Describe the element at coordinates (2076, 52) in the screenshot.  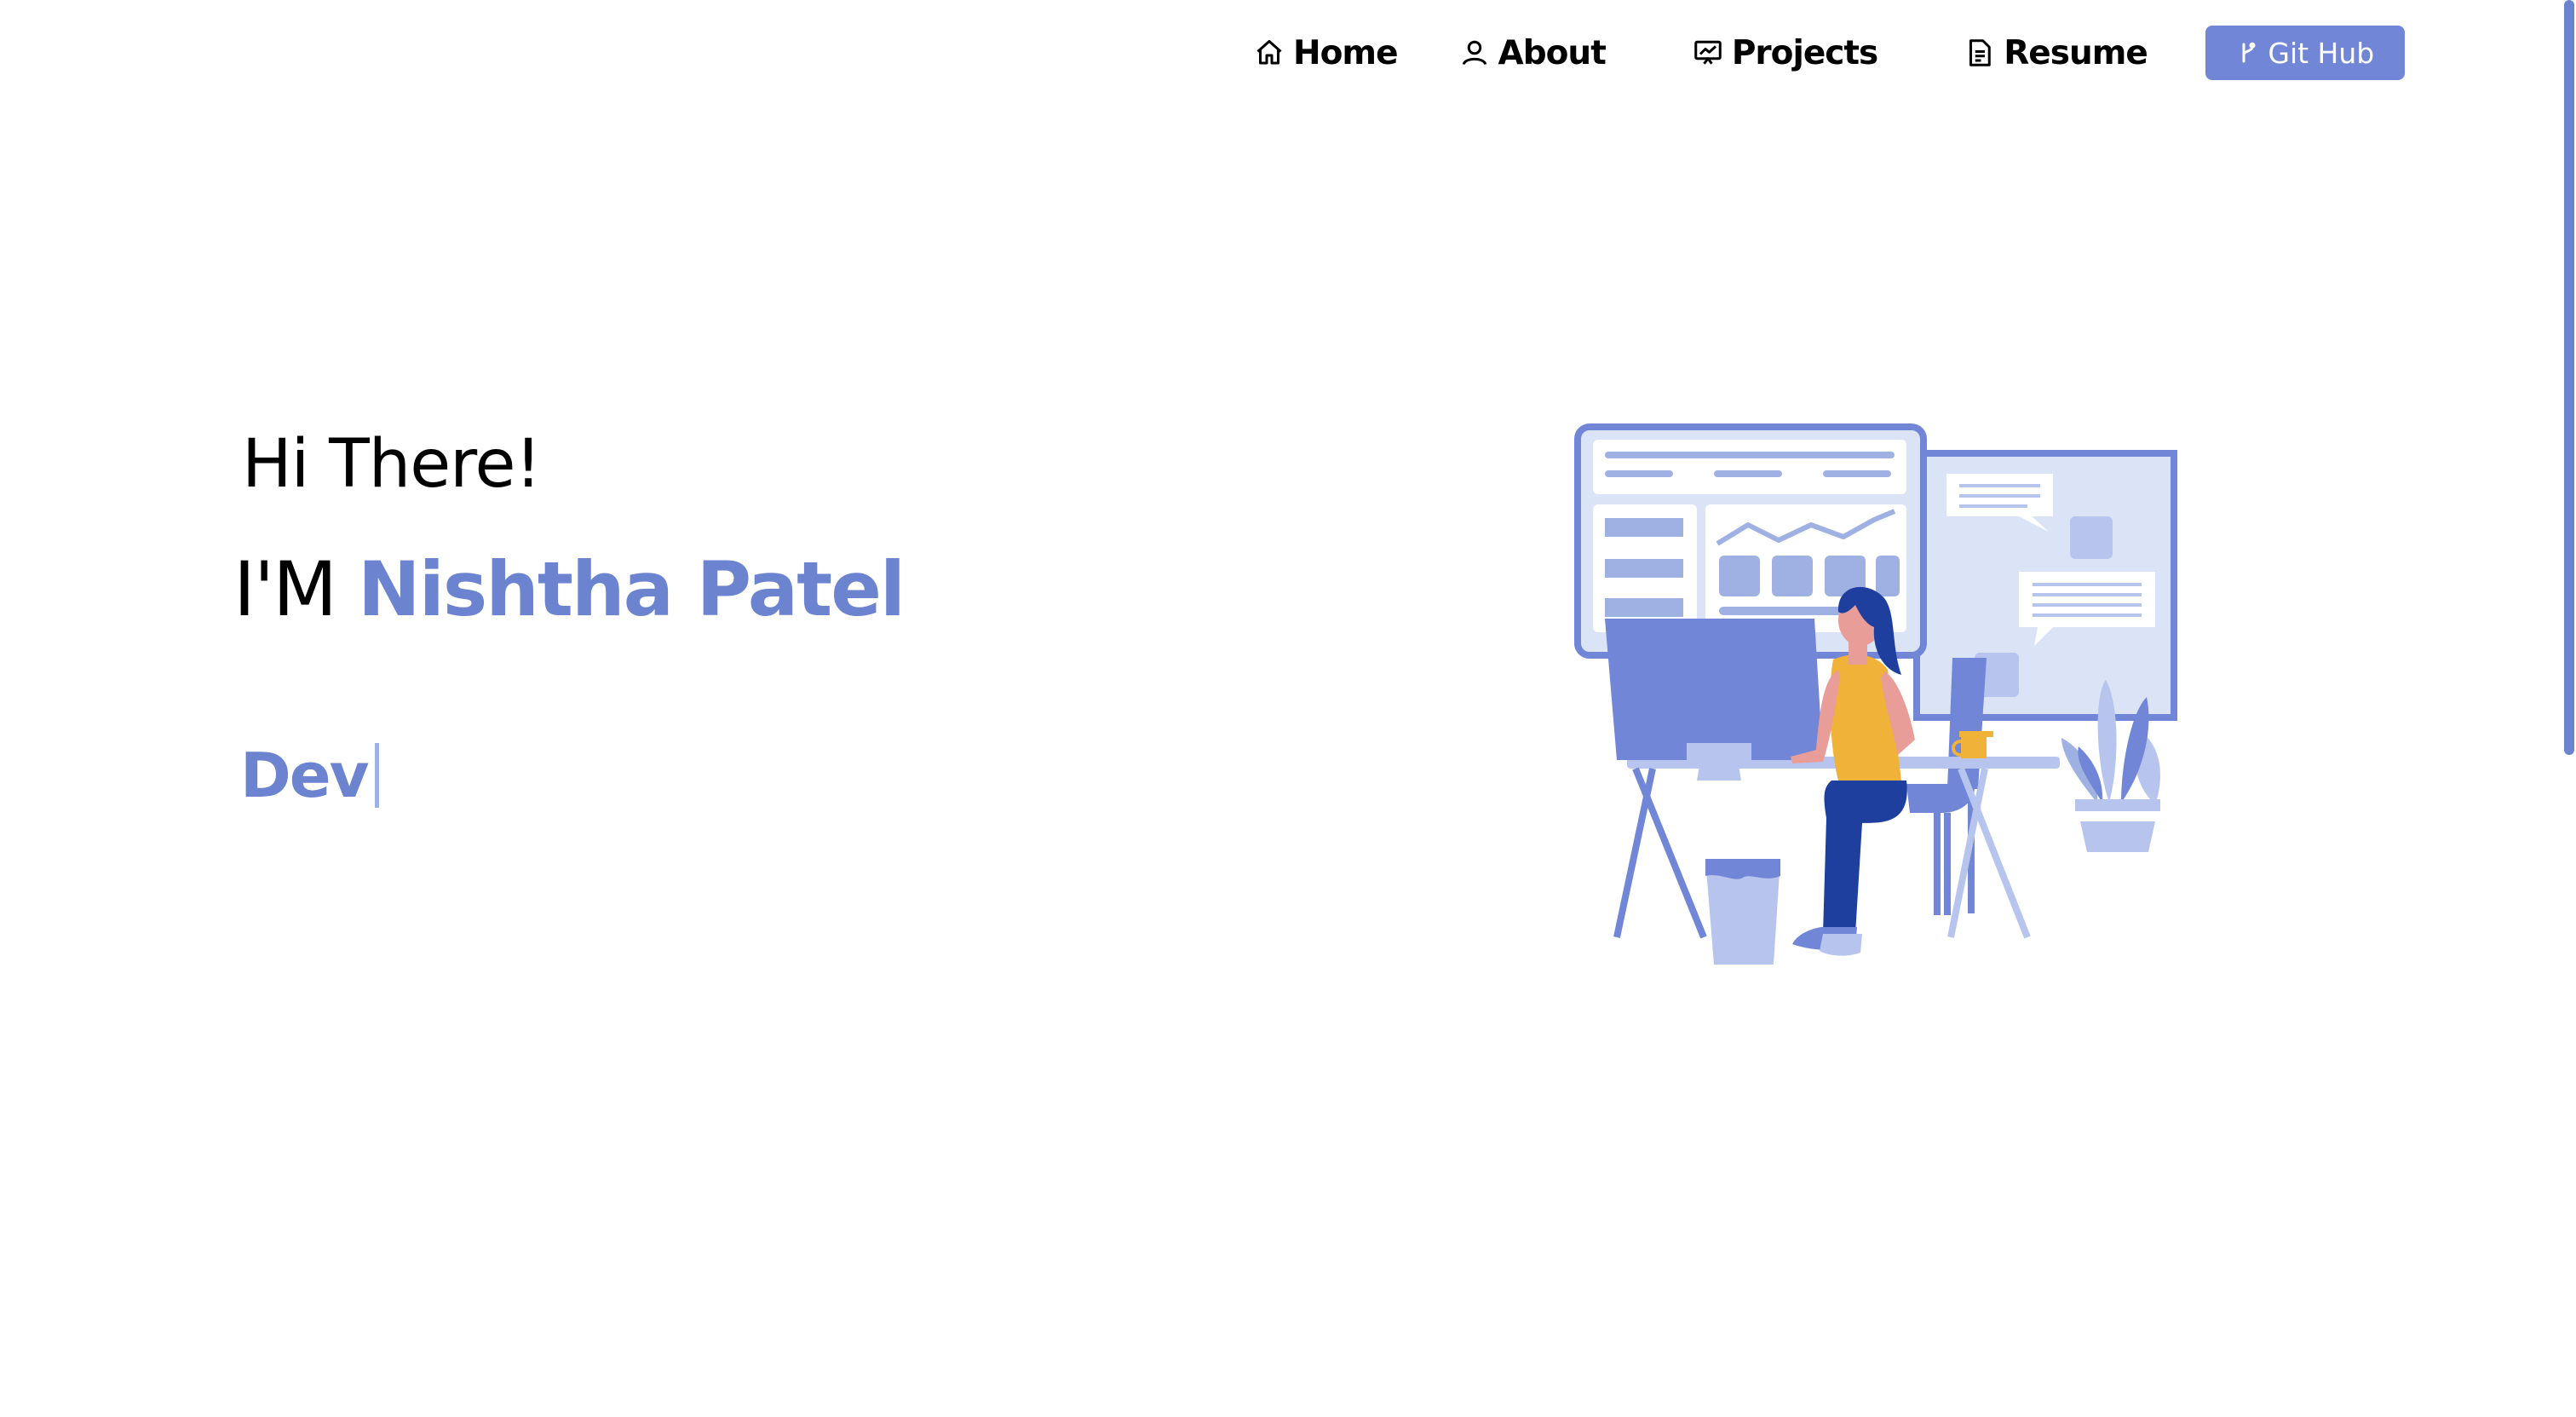
I see `nav-item-label: Resume` at that location.